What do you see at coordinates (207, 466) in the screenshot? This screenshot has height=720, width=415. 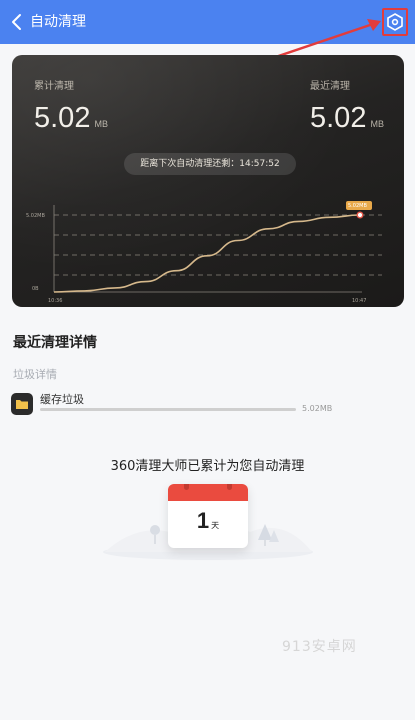 I see `cleanup-summary-text: 360清理大师已累计为您自动清理` at bounding box center [207, 466].